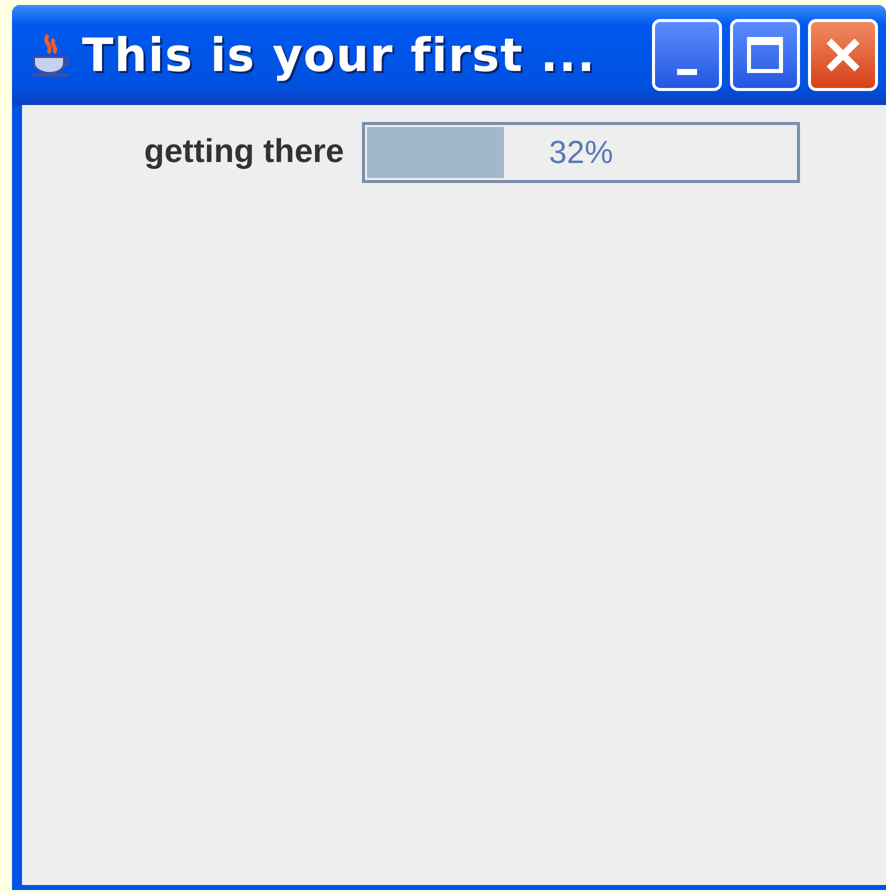 The image size is (886, 893). I want to click on minimize-button, so click(687, 55).